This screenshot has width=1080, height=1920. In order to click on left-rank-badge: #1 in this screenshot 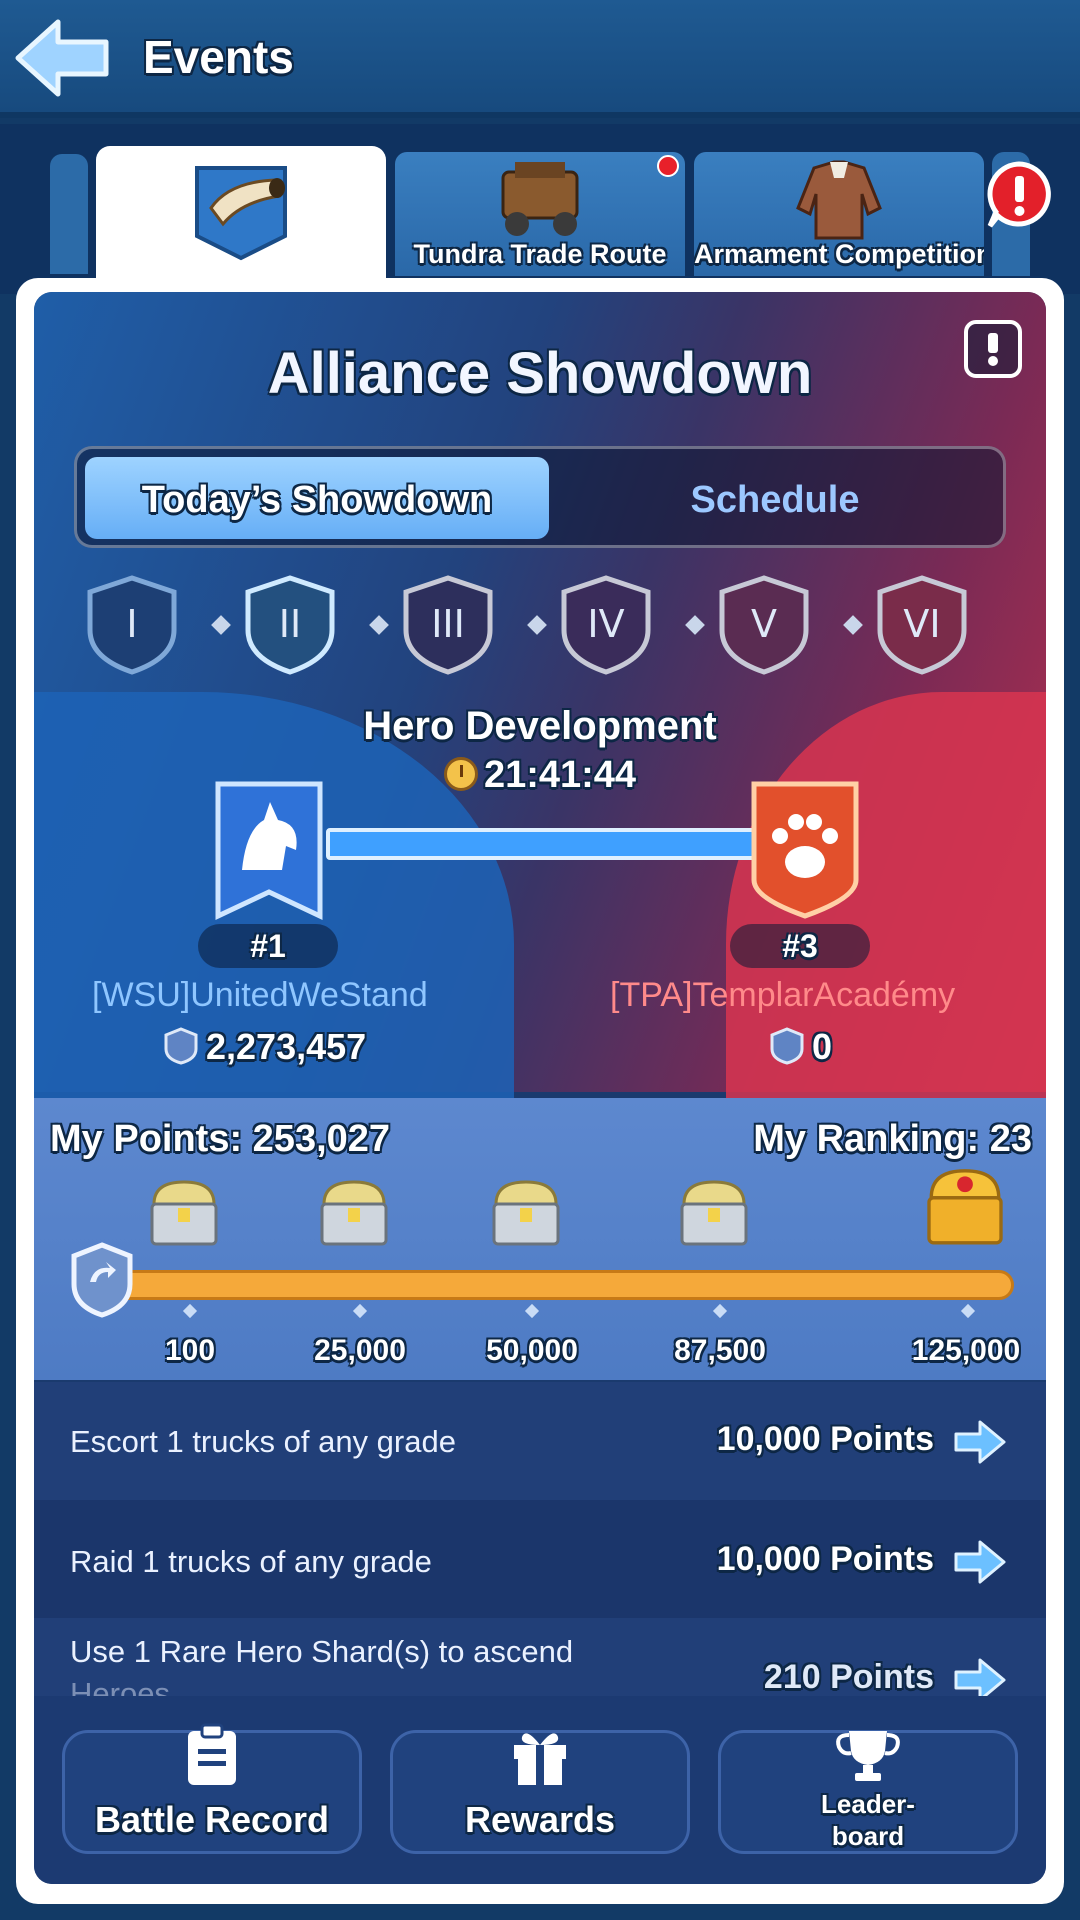, I will do `click(268, 946)`.